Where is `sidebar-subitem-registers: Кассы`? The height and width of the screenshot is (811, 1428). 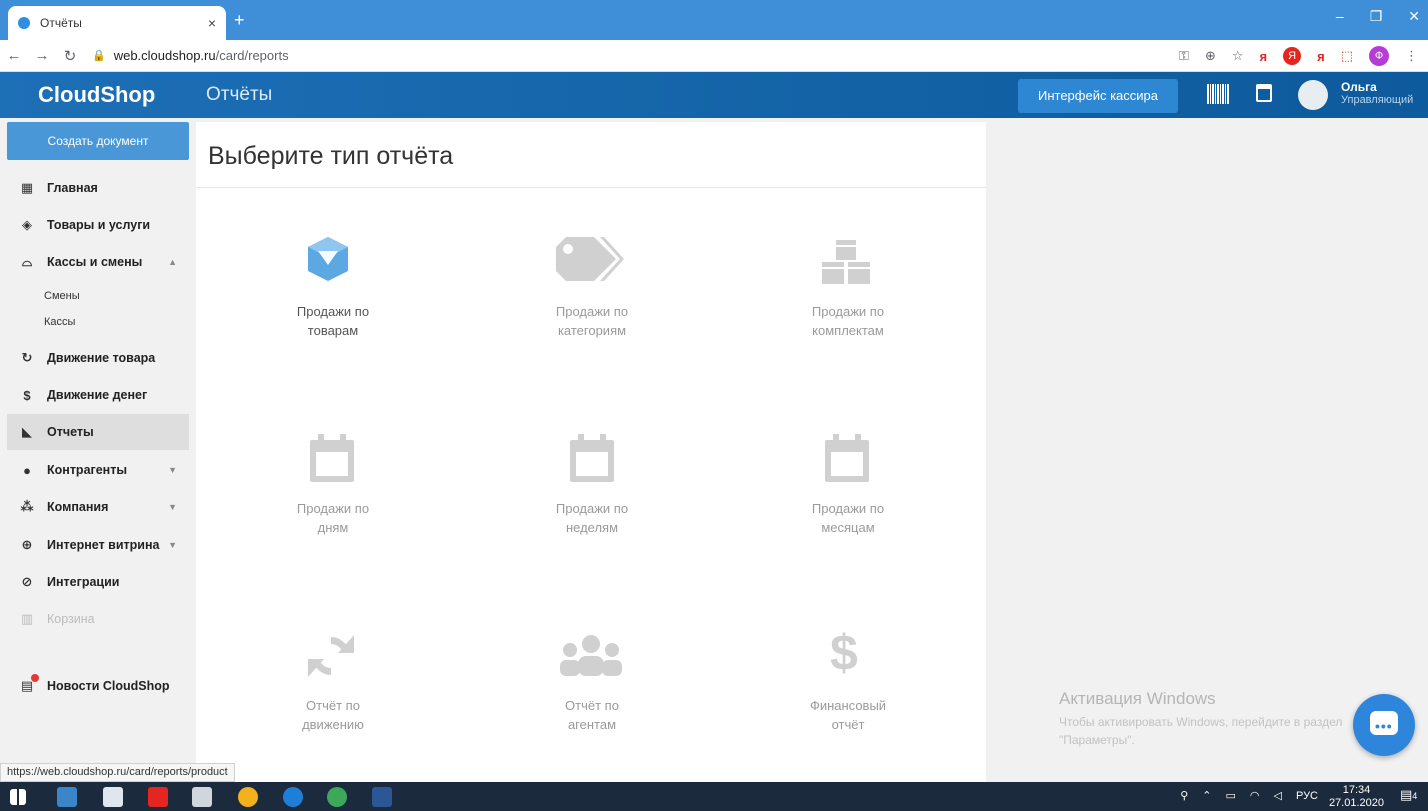
sidebar-subitem-registers: Кассы is located at coordinates (59, 322).